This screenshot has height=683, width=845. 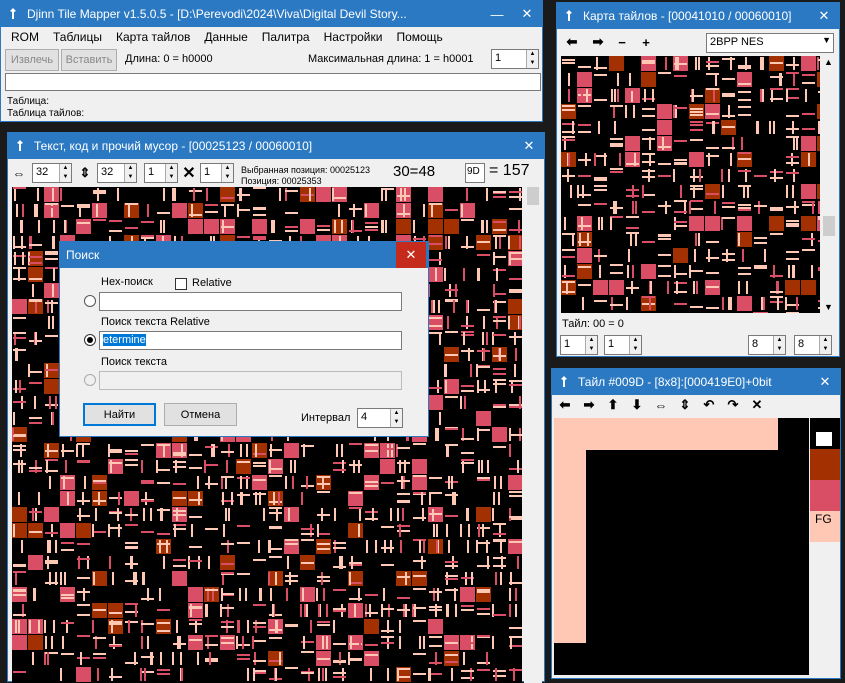 What do you see at coordinates (117, 173) in the screenshot?
I see `height-spin: 32 ▲ ▼` at bounding box center [117, 173].